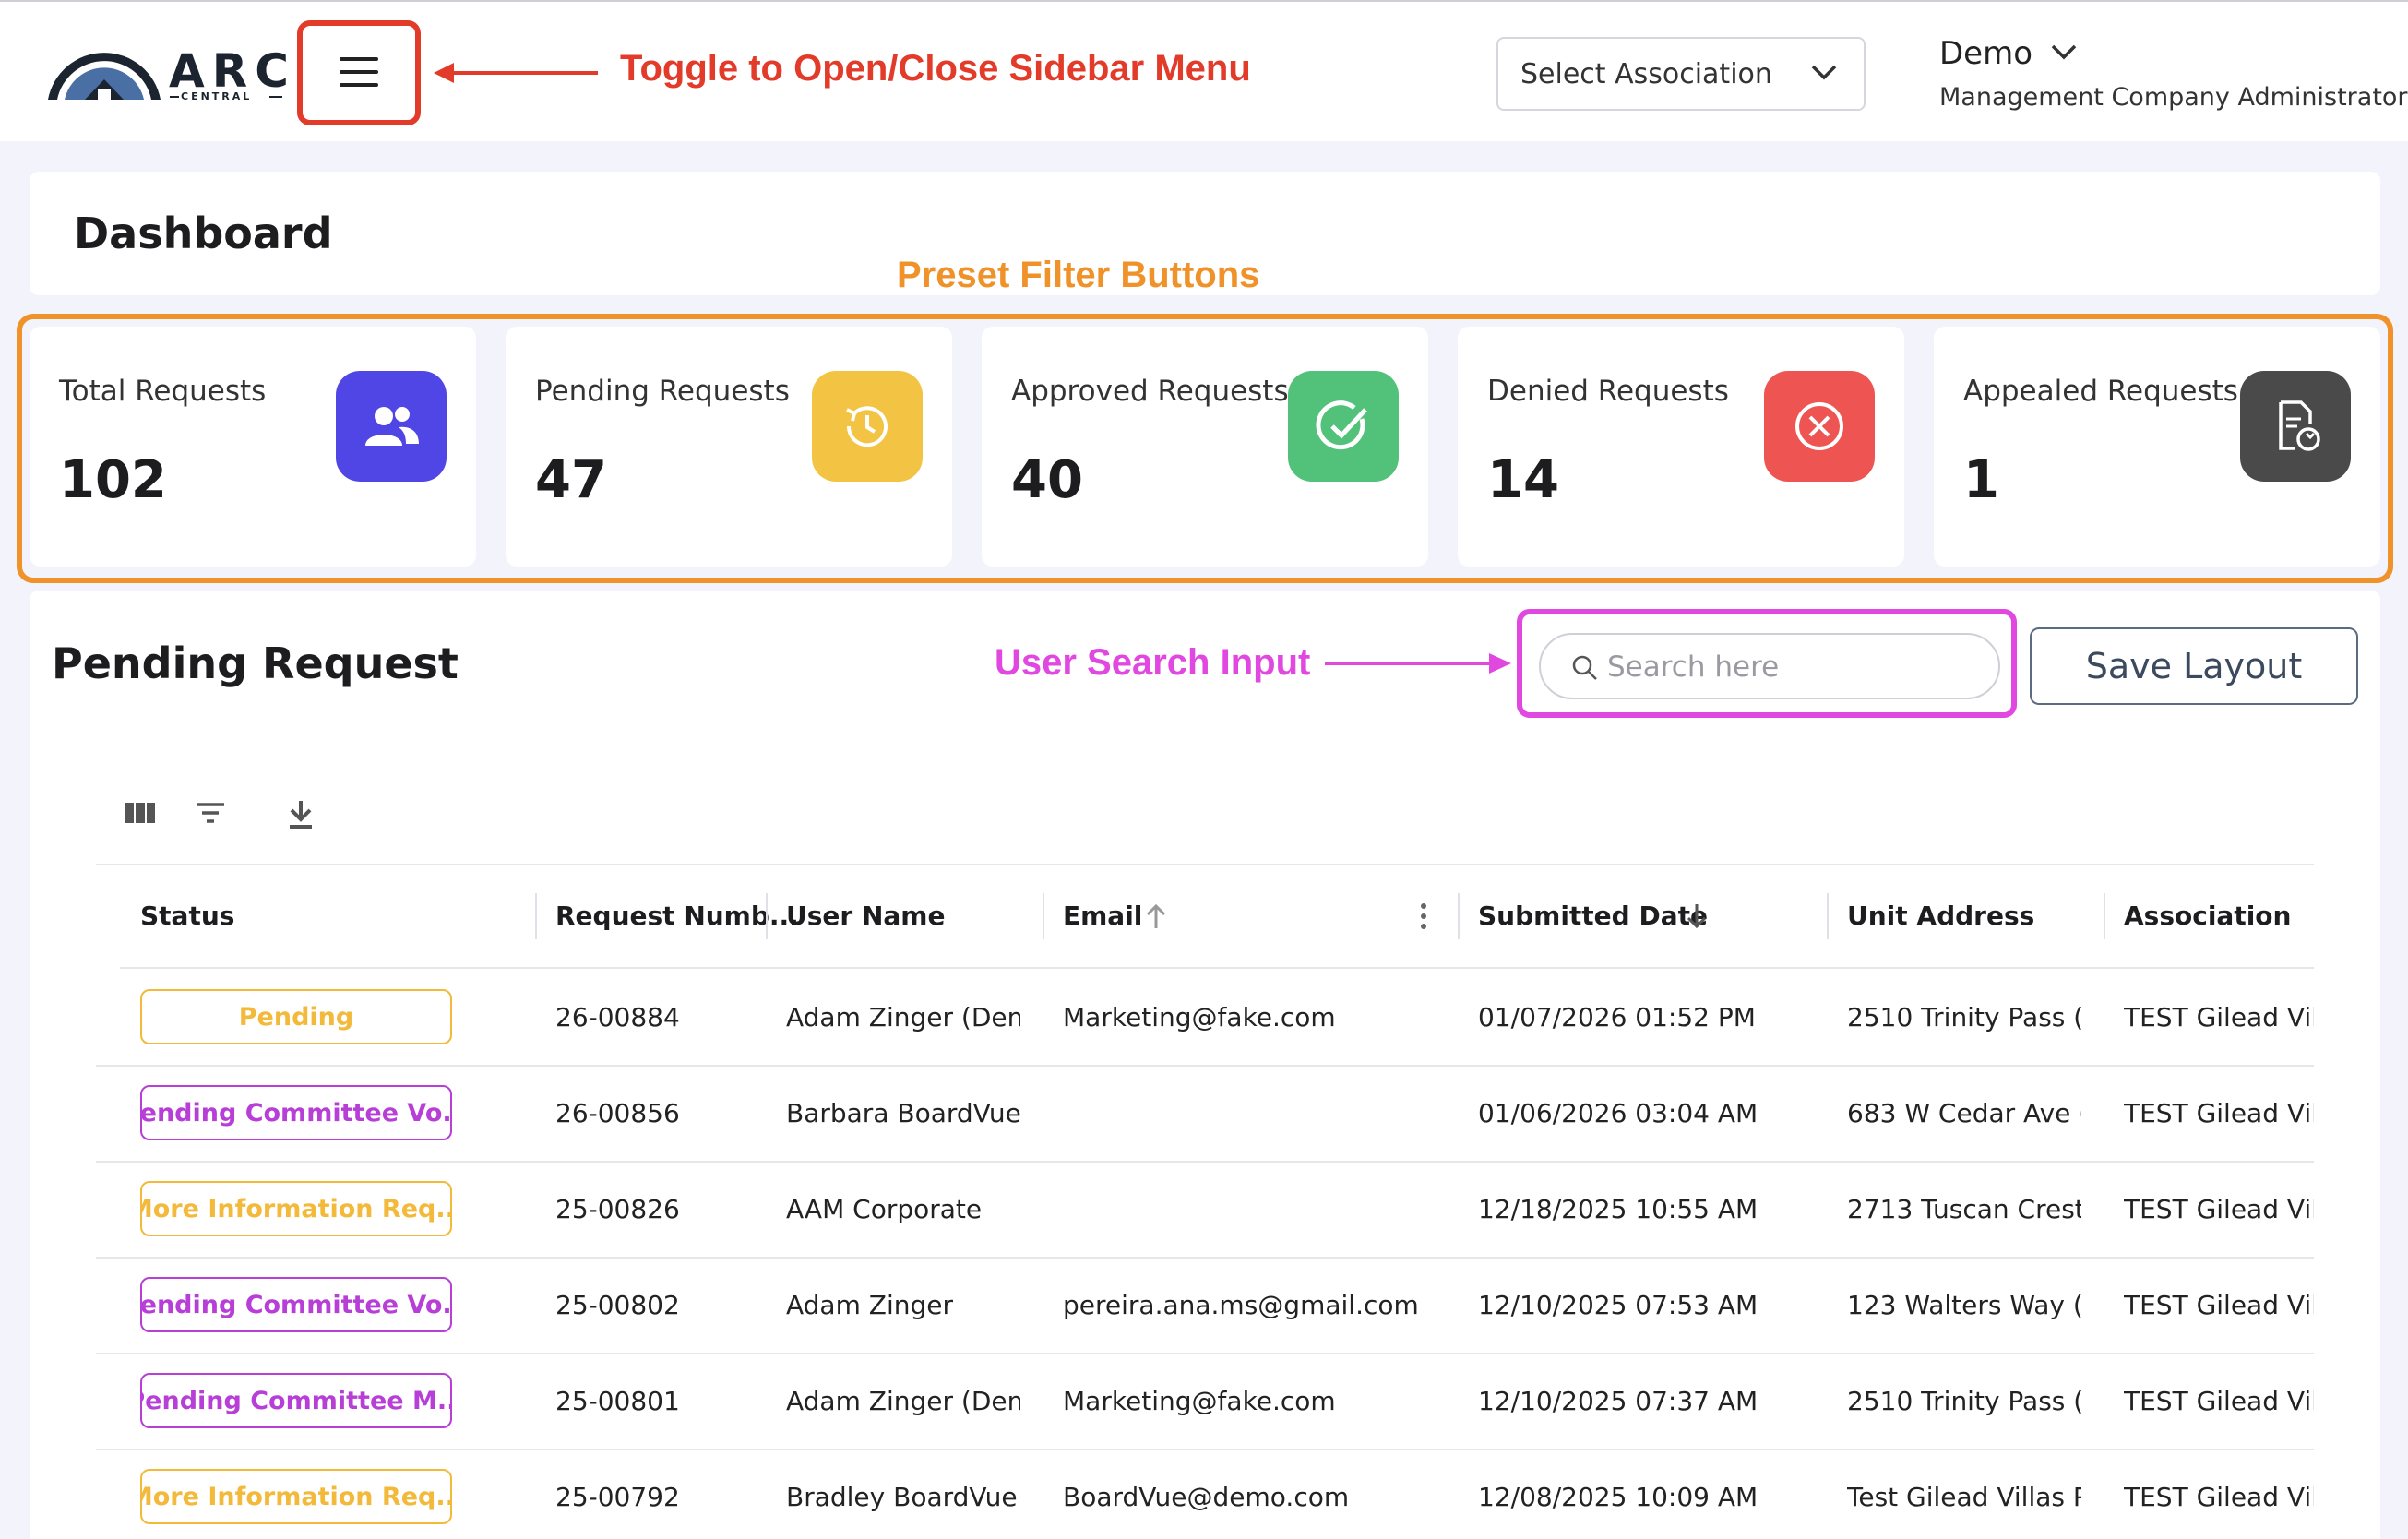 This screenshot has width=2408, height=1539. I want to click on column-header-submitted-date: Submitted Date, so click(1593, 916).